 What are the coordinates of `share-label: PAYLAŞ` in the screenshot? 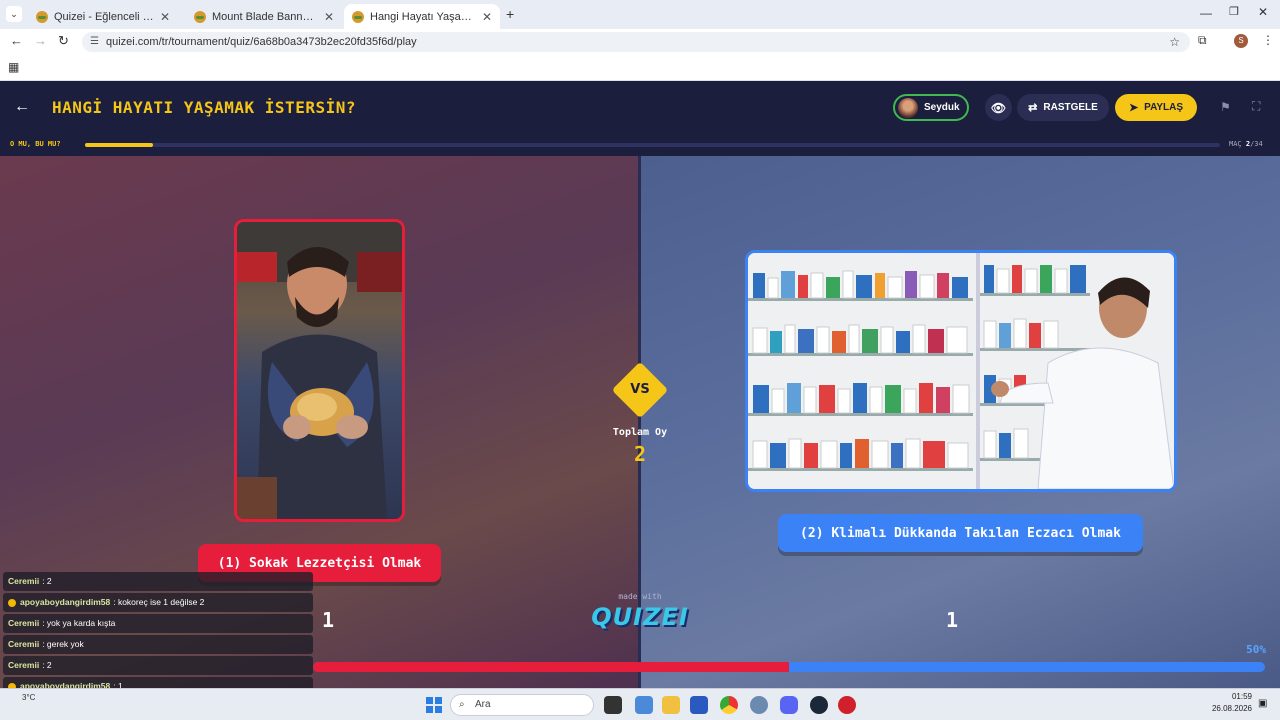 It's located at (1164, 107).